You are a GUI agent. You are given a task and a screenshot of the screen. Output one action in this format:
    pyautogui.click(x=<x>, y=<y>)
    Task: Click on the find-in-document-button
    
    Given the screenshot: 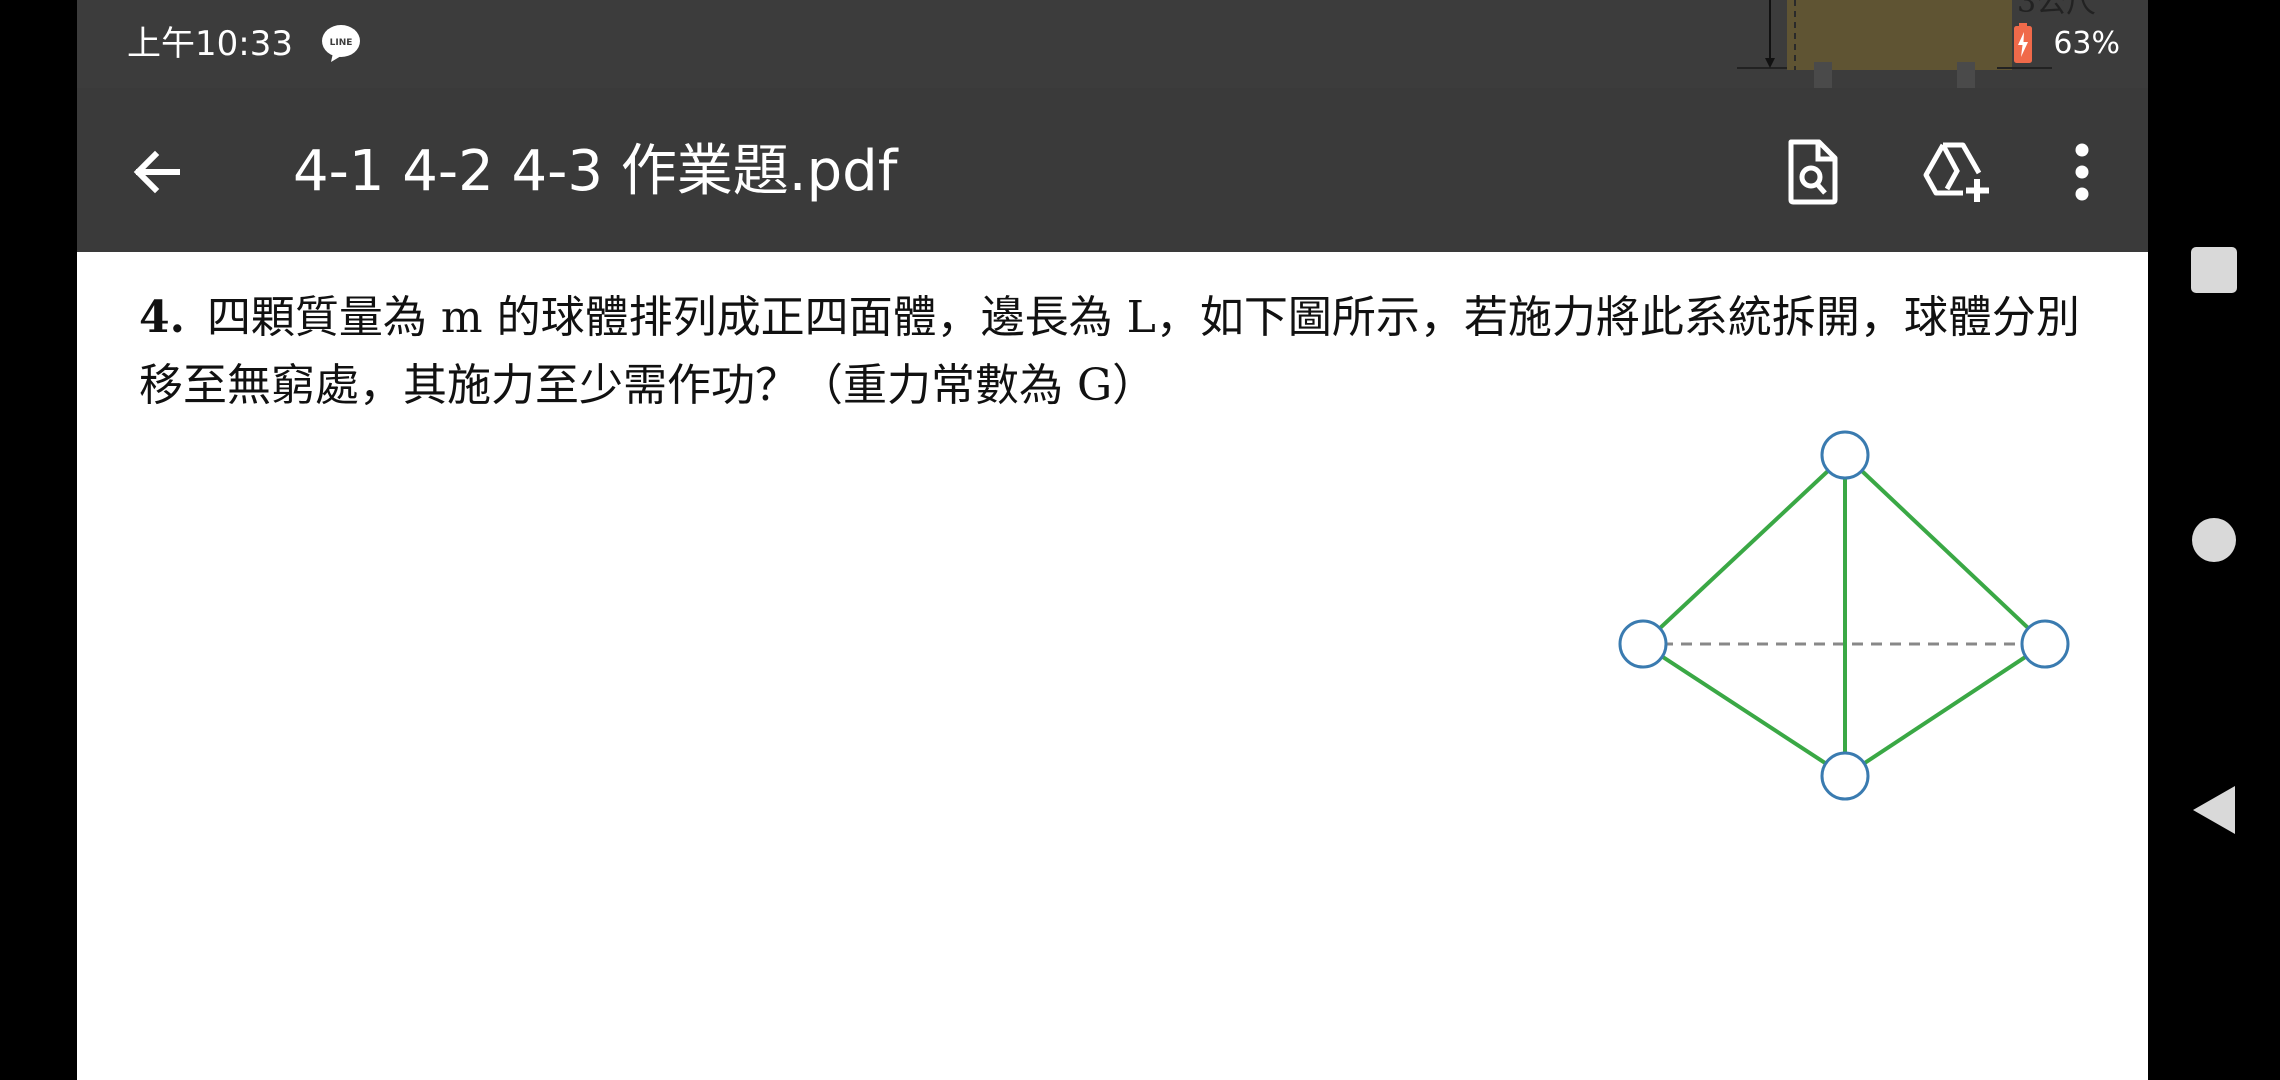 What is the action you would take?
    pyautogui.click(x=1813, y=172)
    